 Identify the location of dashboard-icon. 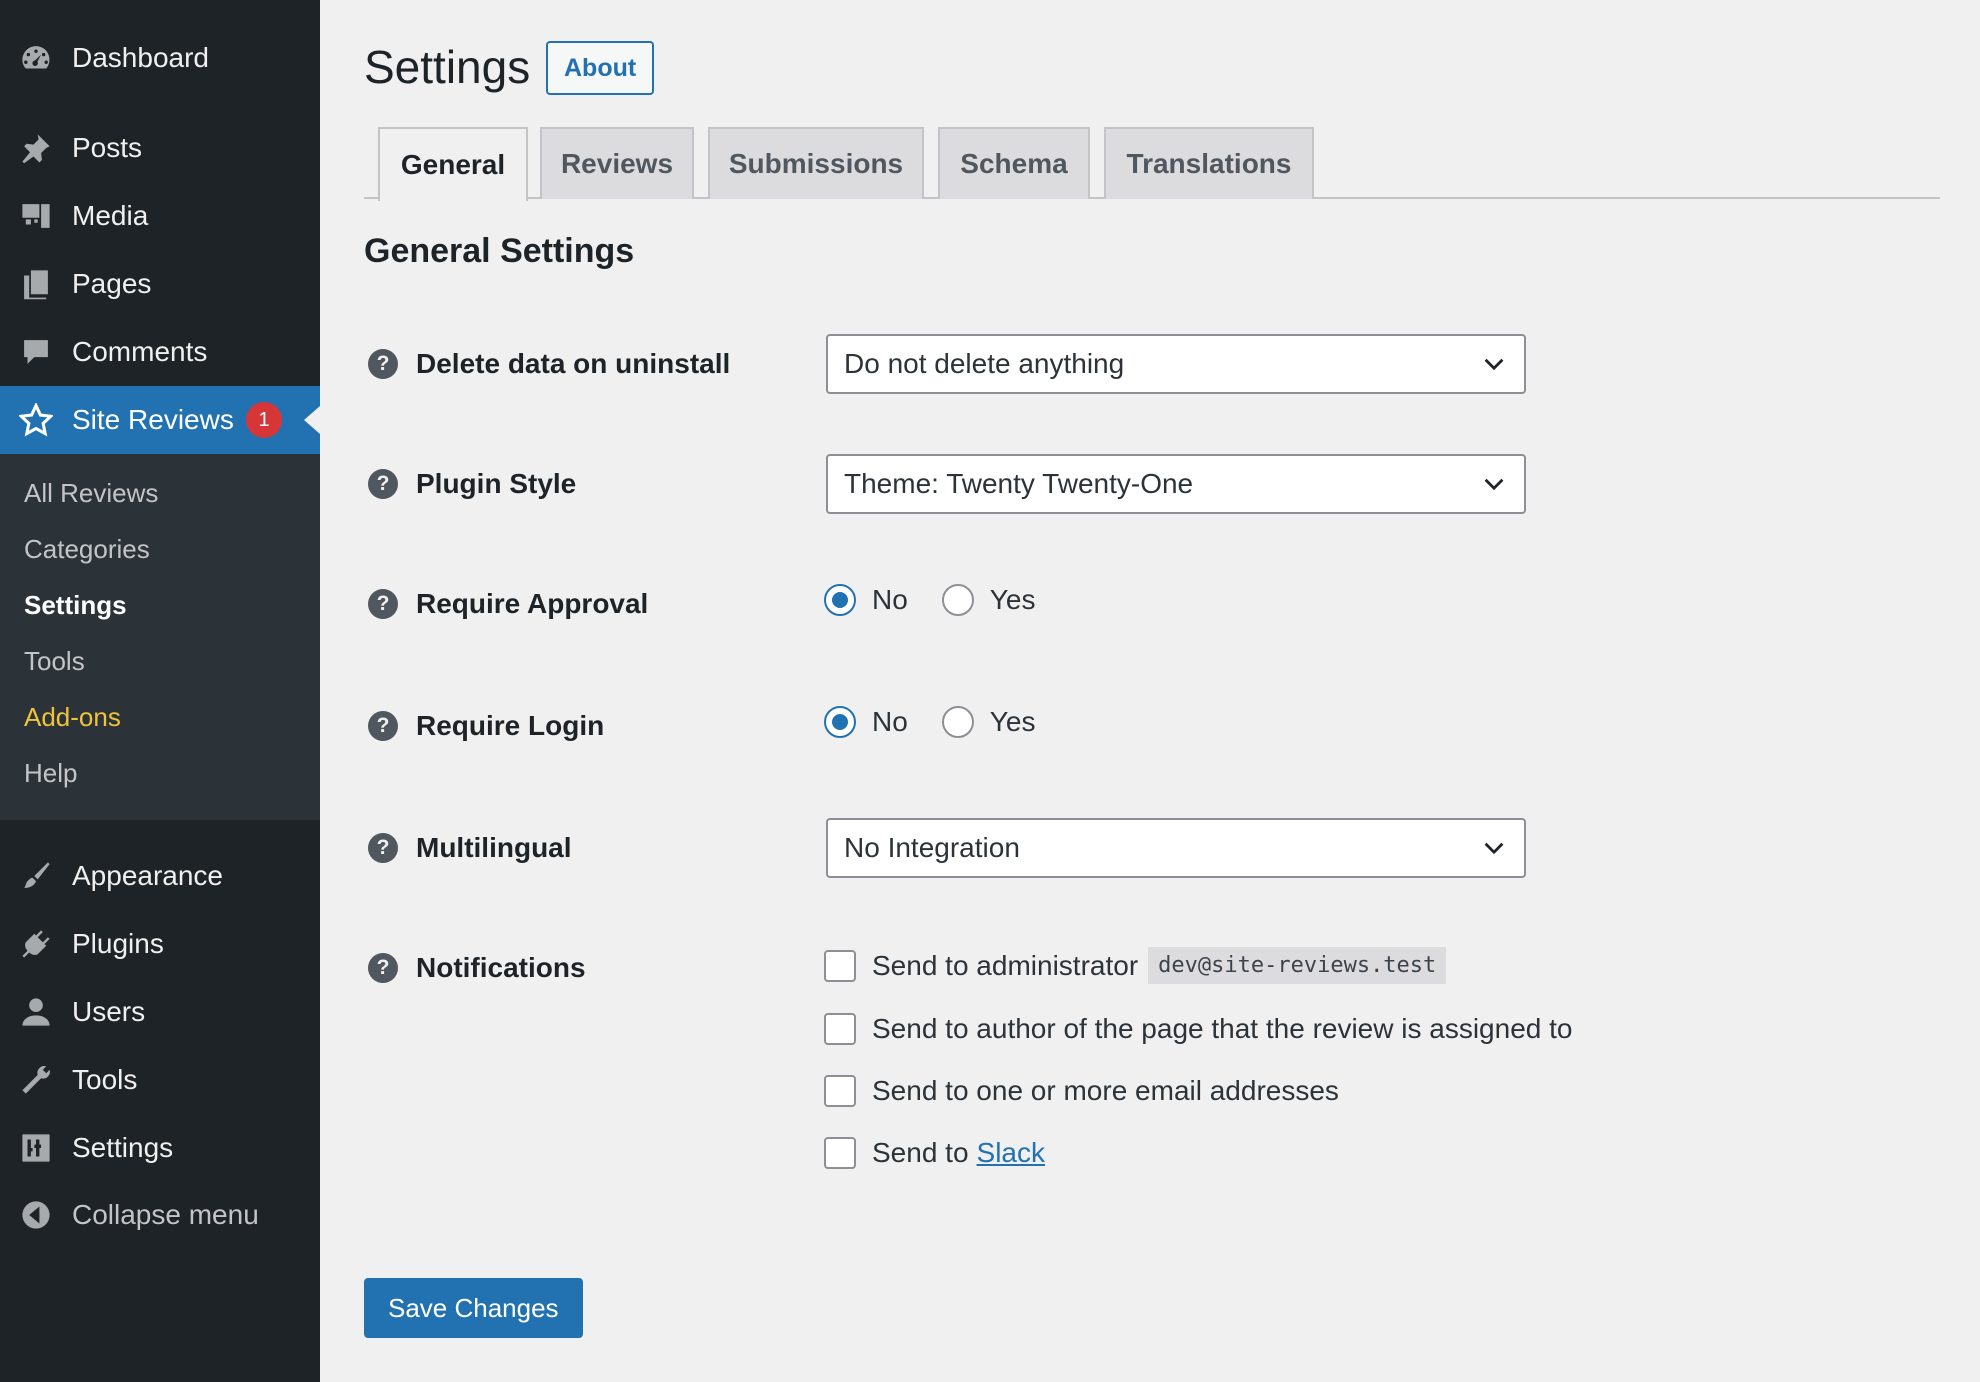
(36, 58).